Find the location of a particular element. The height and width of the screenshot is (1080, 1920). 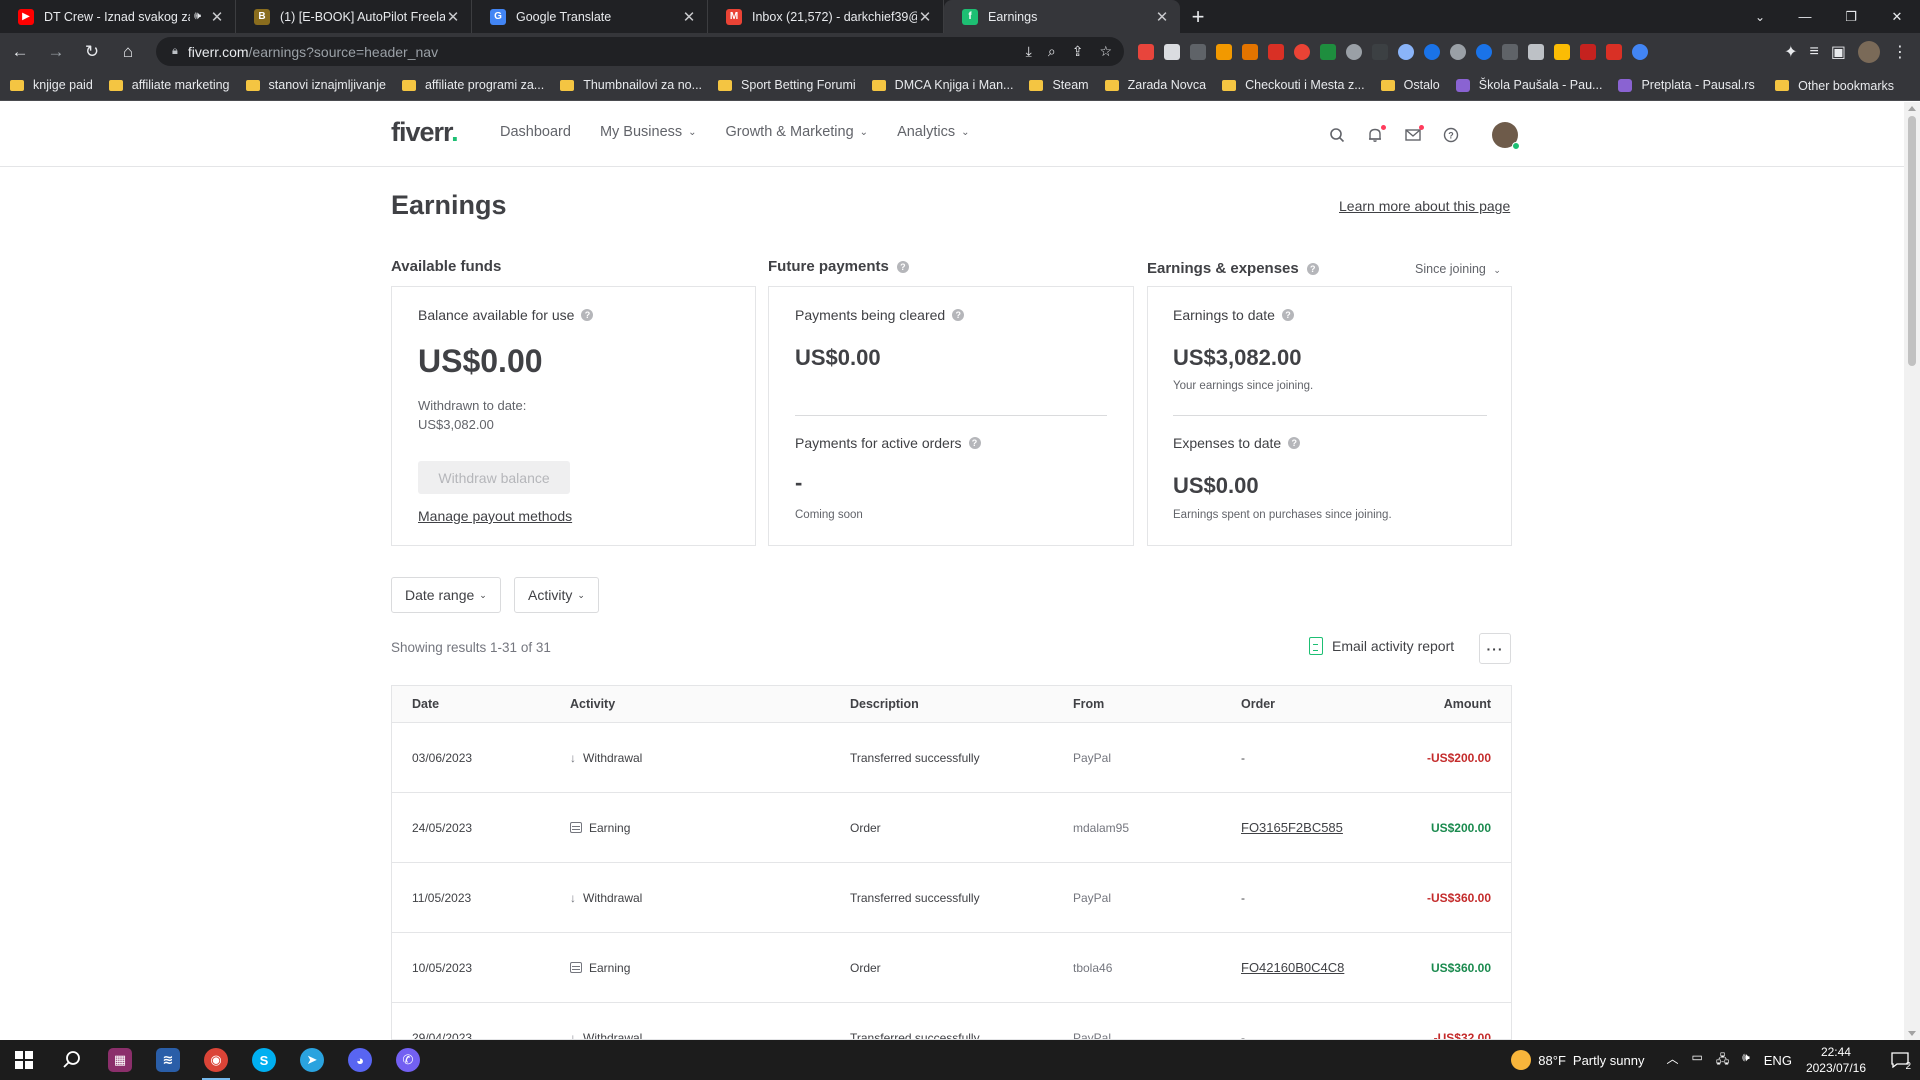

skype-icon: S is located at coordinates (264, 1060).